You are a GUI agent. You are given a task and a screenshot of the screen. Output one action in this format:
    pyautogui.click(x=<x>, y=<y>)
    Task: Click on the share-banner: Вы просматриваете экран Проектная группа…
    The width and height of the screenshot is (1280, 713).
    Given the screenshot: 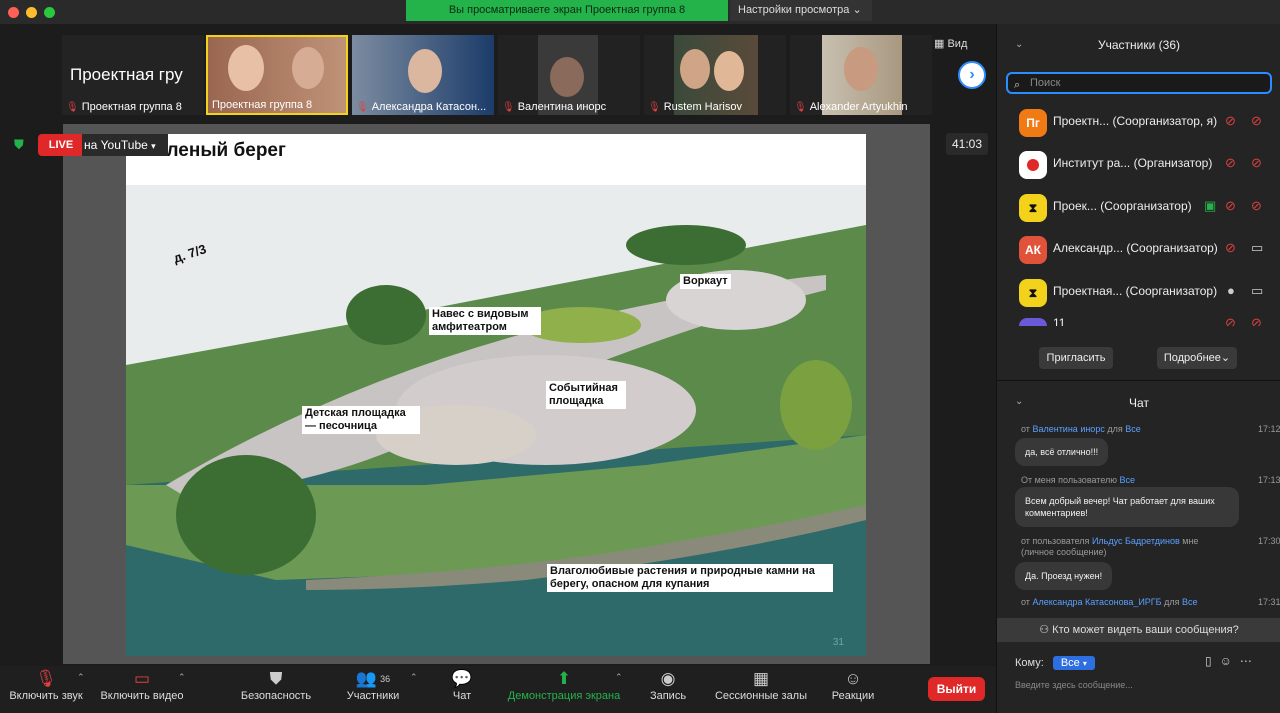 What is the action you would take?
    pyautogui.click(x=567, y=10)
    